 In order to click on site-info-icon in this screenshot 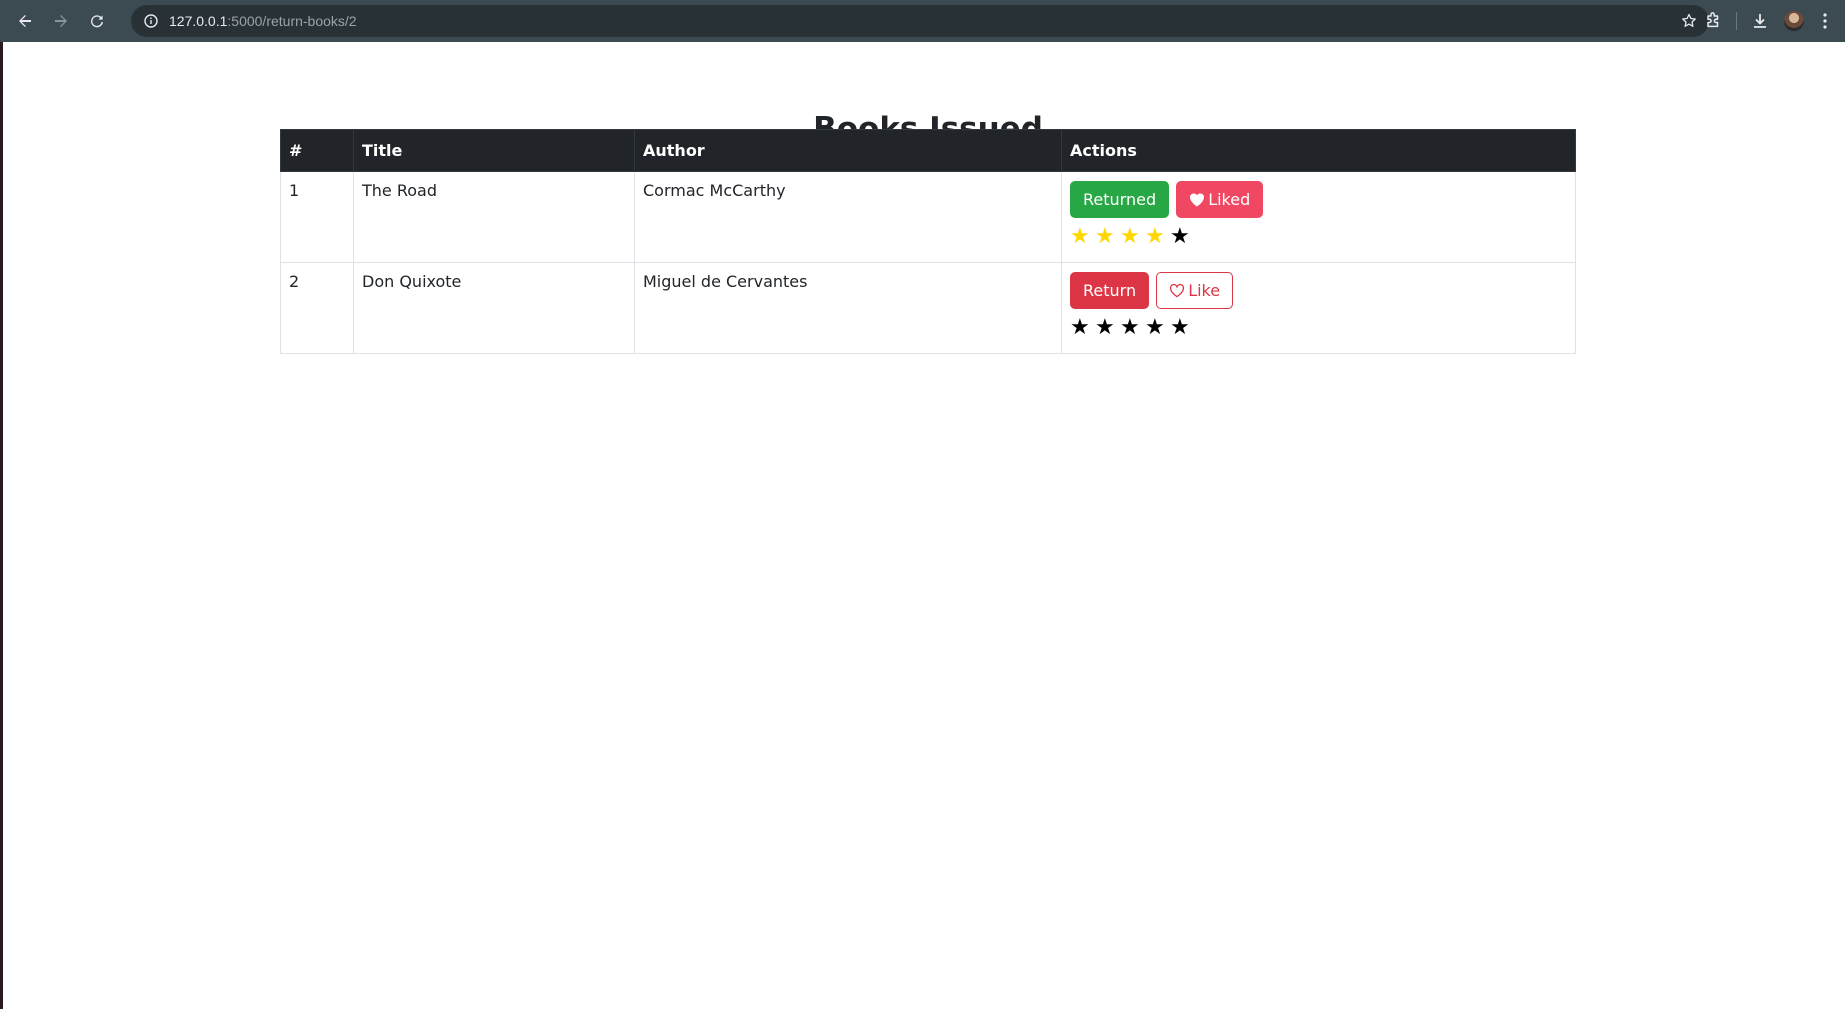, I will do `click(151, 21)`.